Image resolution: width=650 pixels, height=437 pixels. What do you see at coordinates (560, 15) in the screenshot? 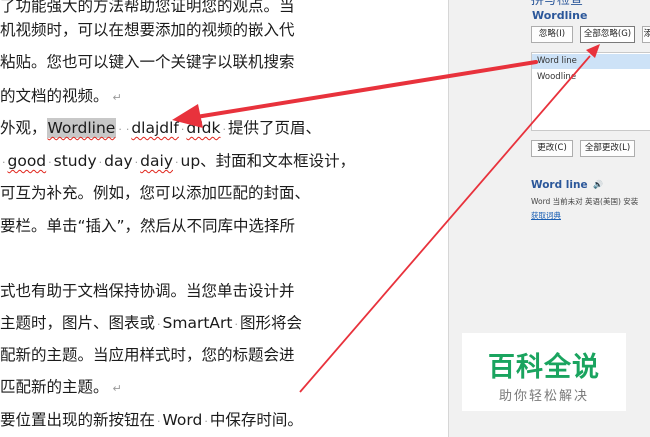
I see `misspelled-word-label: Wordline` at bounding box center [560, 15].